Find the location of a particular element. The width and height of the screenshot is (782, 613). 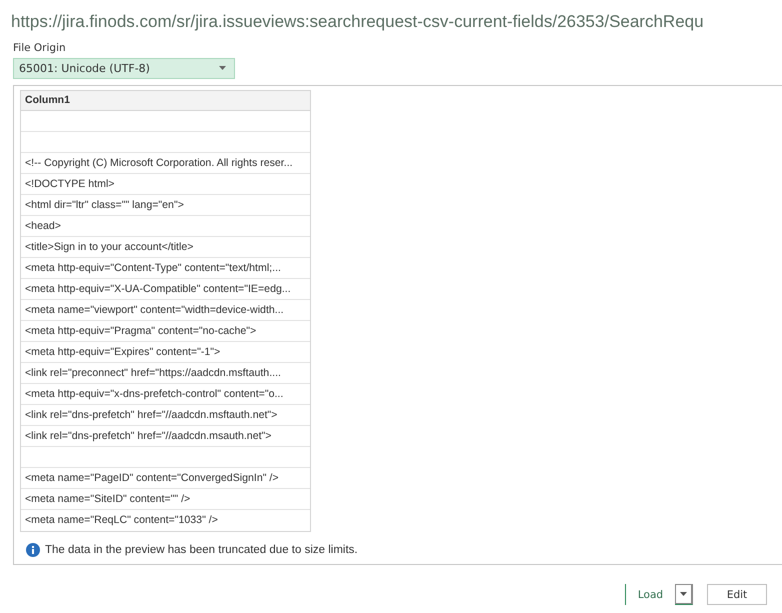

table-cell: <title>Sign in to your account</title> is located at coordinates (165, 247).